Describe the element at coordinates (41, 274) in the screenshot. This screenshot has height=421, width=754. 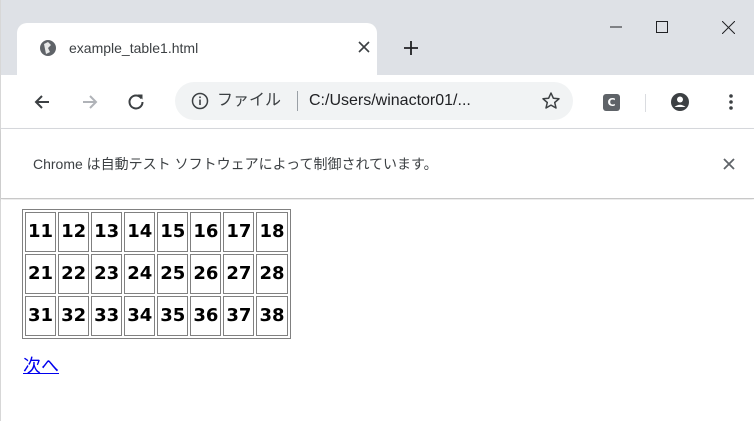
I see `table-cell: 21` at that location.